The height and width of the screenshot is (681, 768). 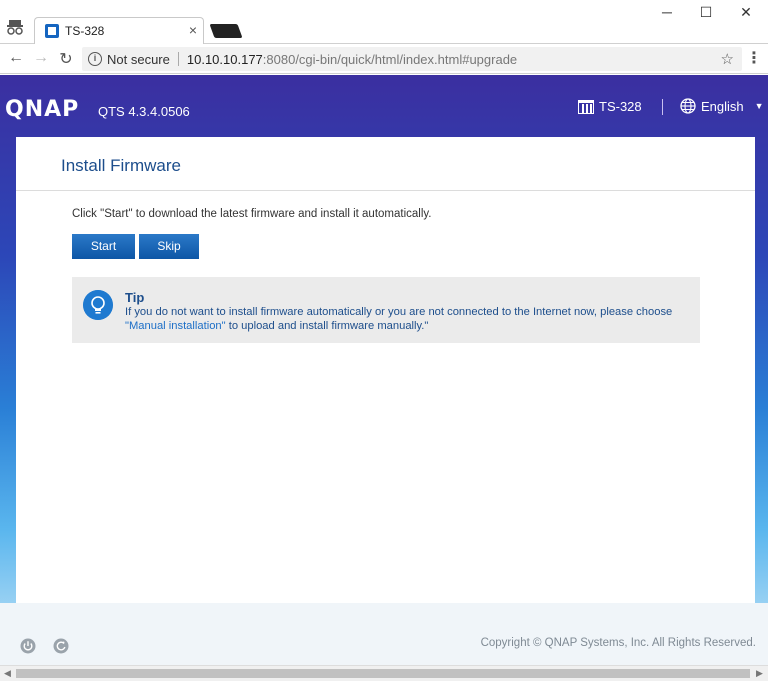 I want to click on tip-title: Tip, so click(x=135, y=297).